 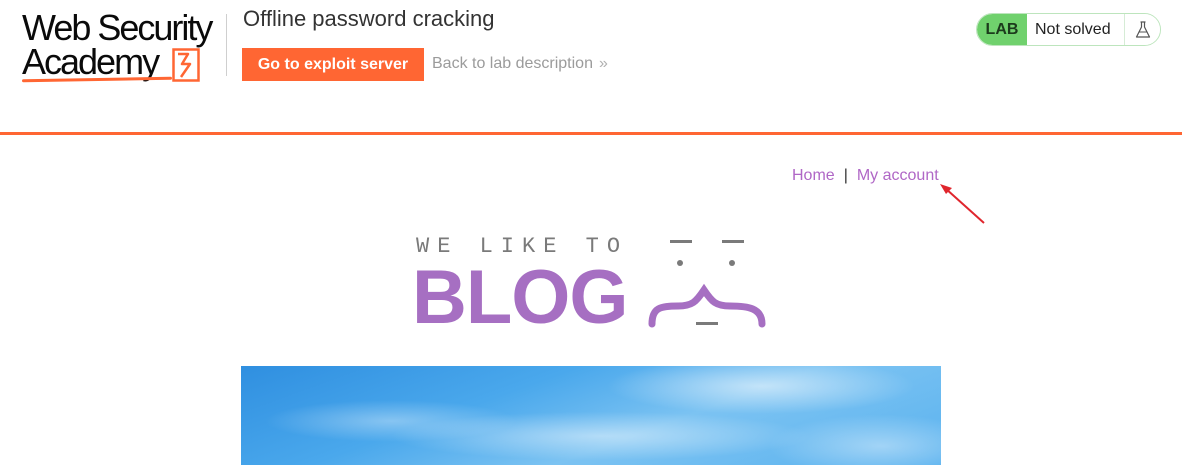 I want to click on header-divider, so click(x=226, y=45).